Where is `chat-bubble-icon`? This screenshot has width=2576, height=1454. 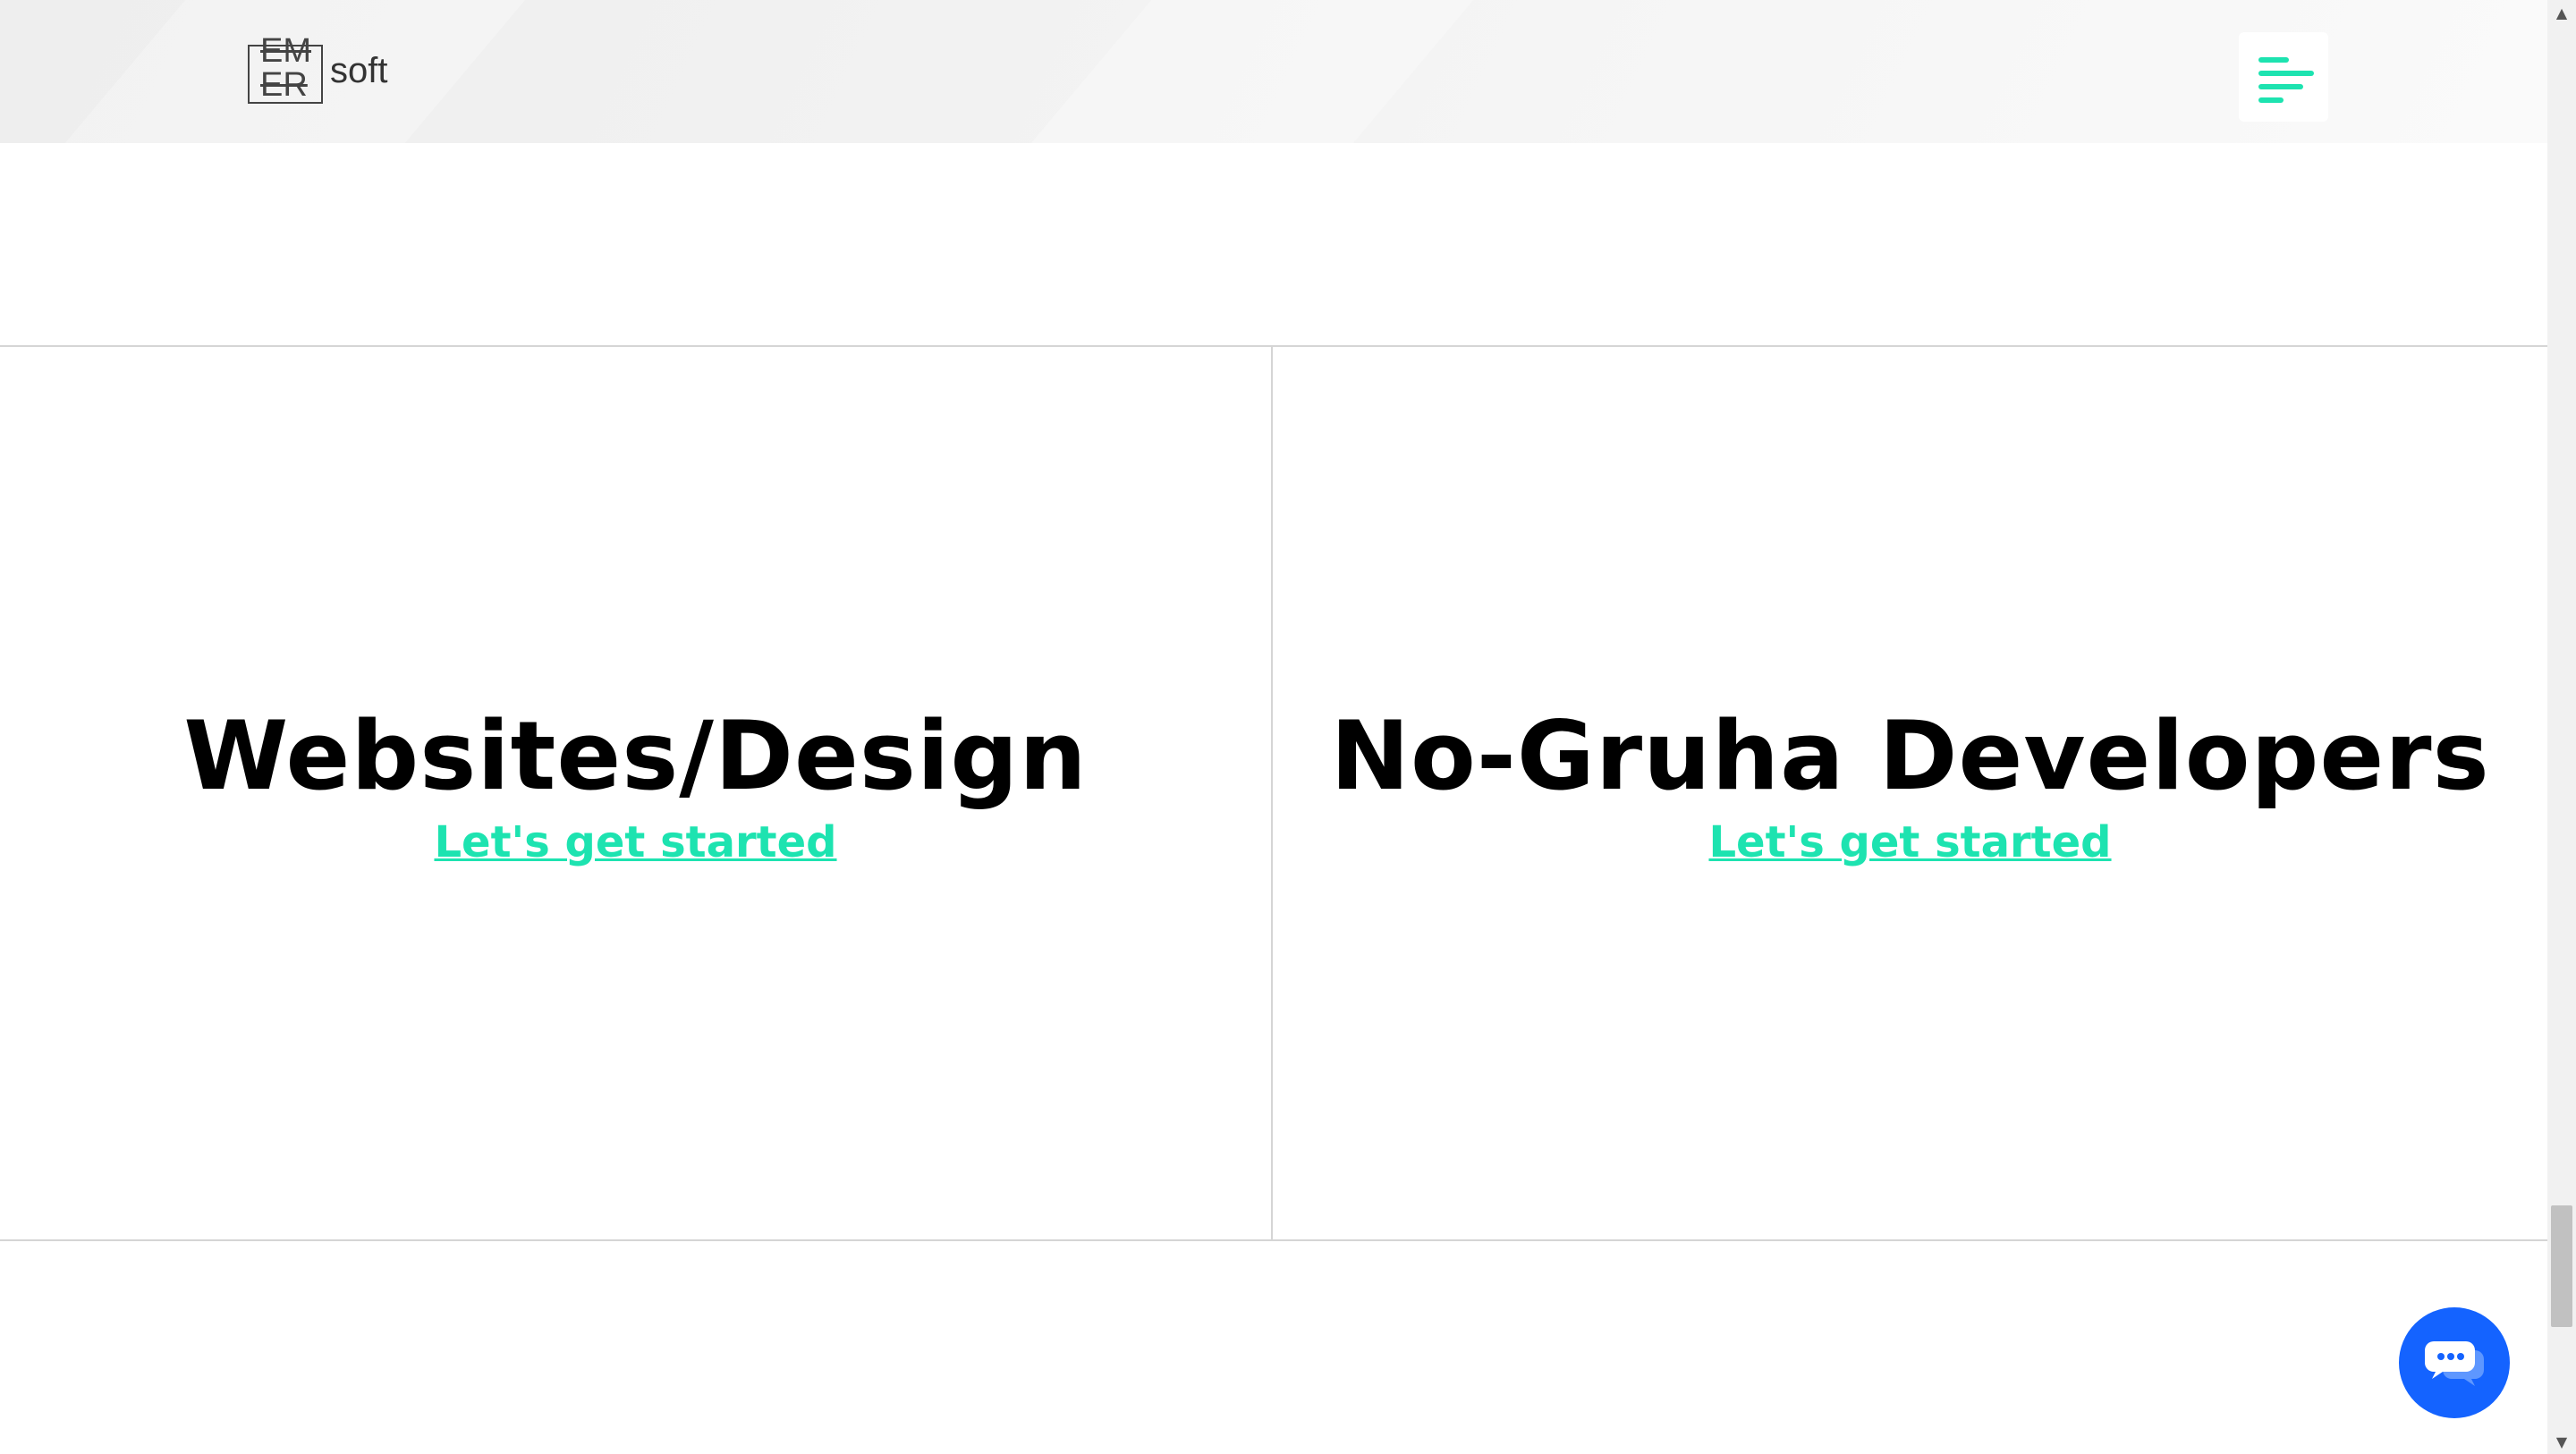 chat-bubble-icon is located at coordinates (2454, 1363).